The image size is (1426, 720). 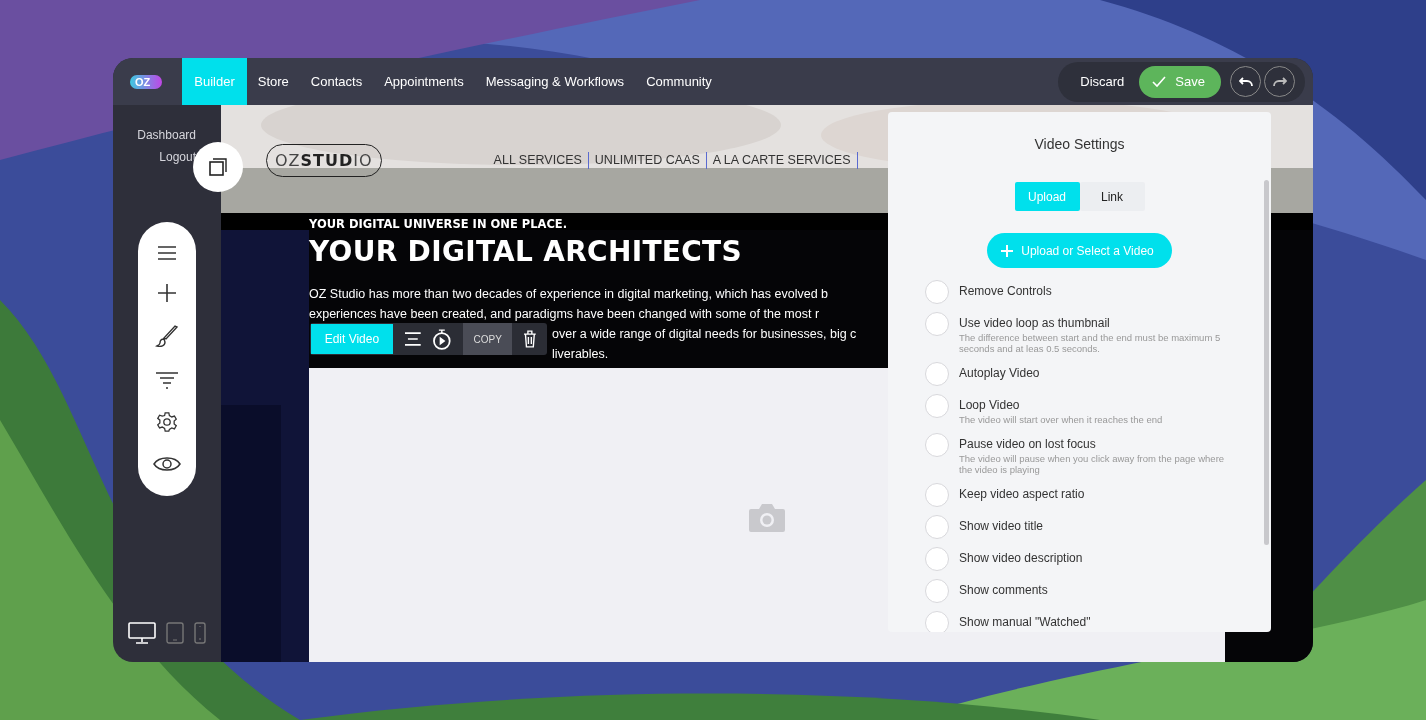 What do you see at coordinates (442, 339) in the screenshot?
I see `timer-icon` at bounding box center [442, 339].